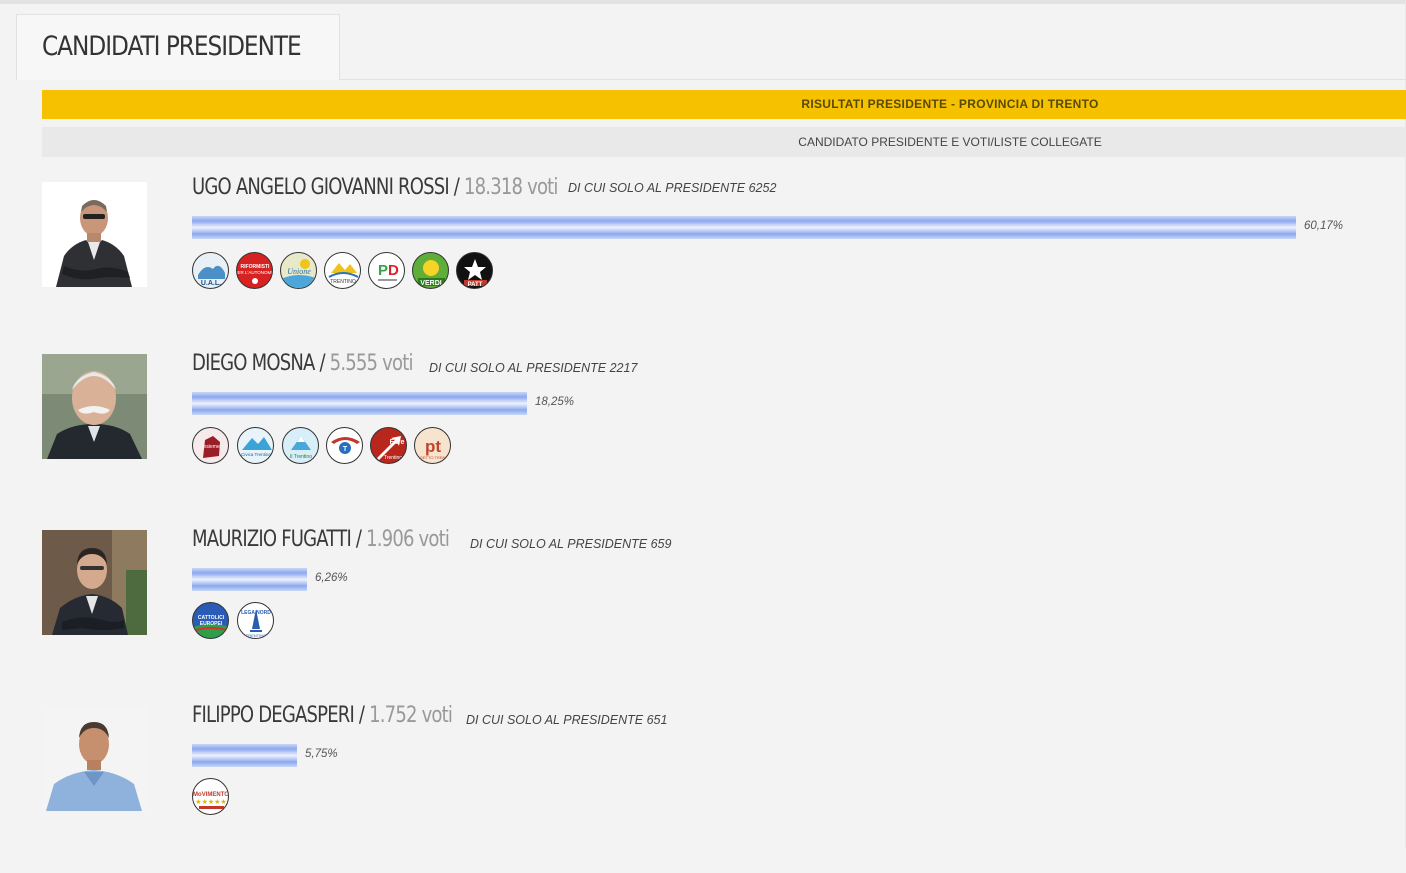 The width and height of the screenshot is (1406, 873). Describe the element at coordinates (255, 445) in the screenshot. I see `list-logo-civica-trentina-icon: Civica Trentina` at that location.